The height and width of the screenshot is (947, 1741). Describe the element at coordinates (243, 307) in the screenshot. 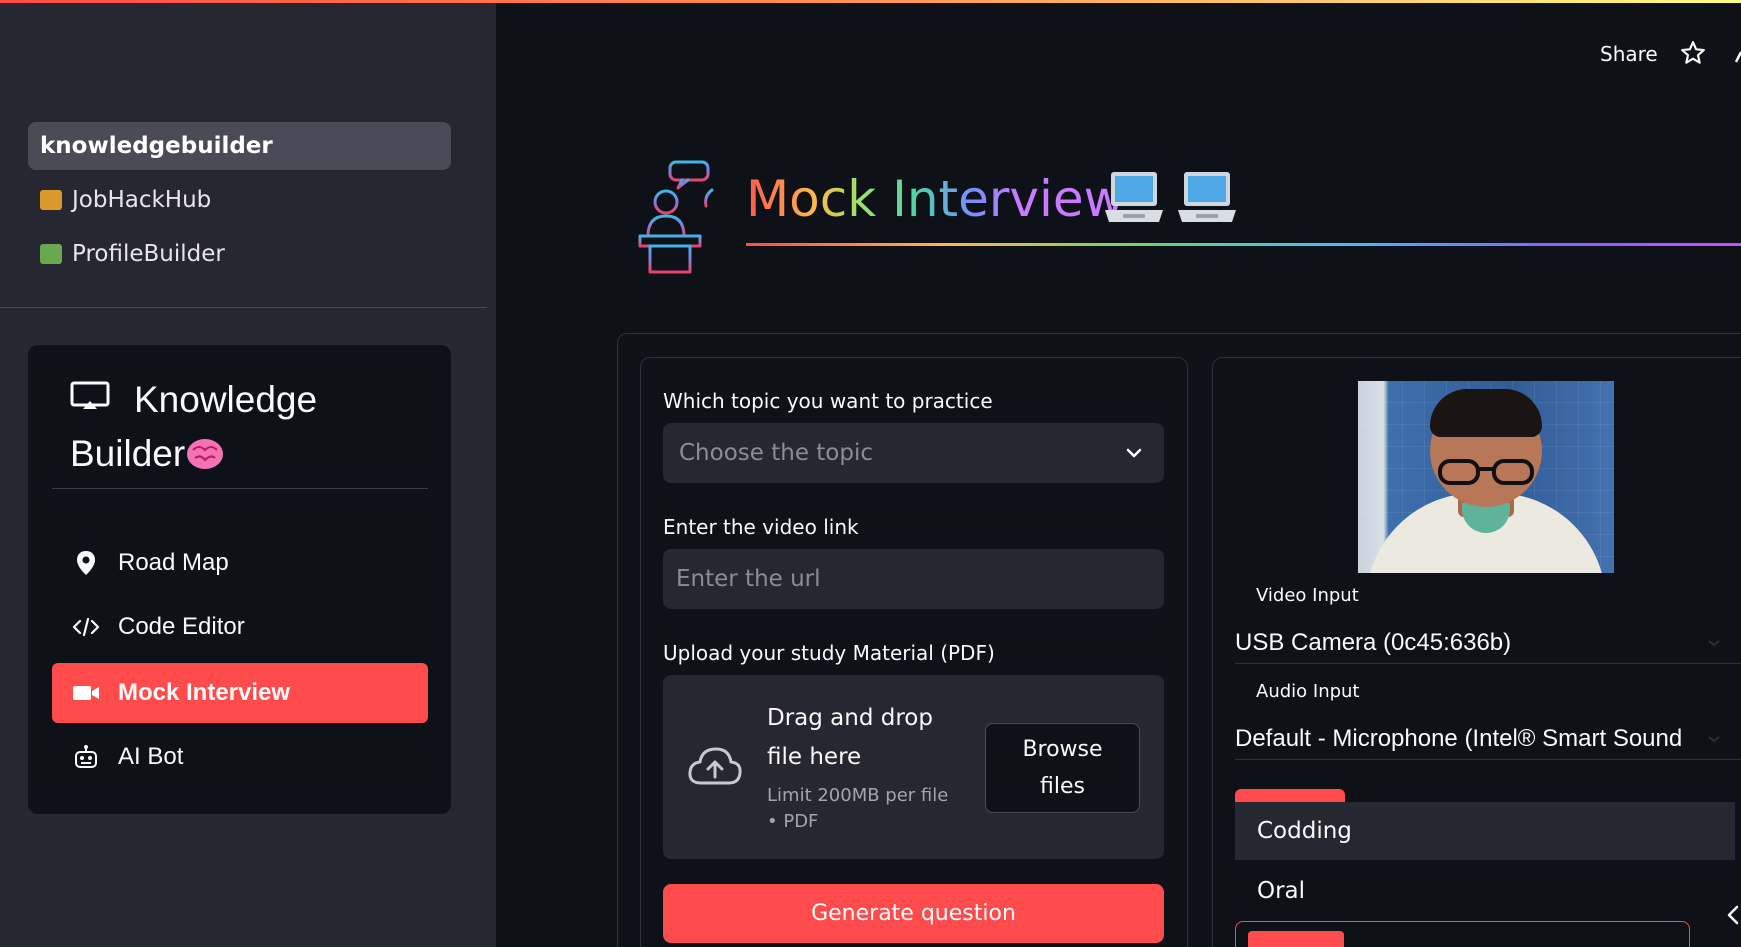

I see `sidebar-divider` at that location.